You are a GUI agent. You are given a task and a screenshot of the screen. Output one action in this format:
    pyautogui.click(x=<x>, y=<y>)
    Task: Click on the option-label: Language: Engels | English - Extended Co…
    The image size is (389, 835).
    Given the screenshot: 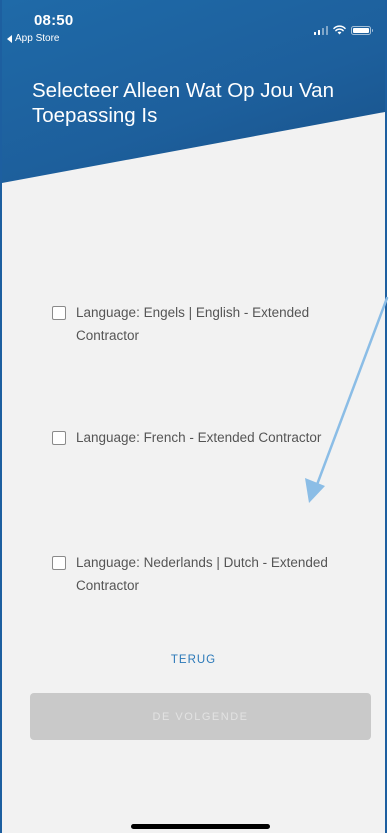 What is the action you would take?
    pyautogui.click(x=193, y=324)
    